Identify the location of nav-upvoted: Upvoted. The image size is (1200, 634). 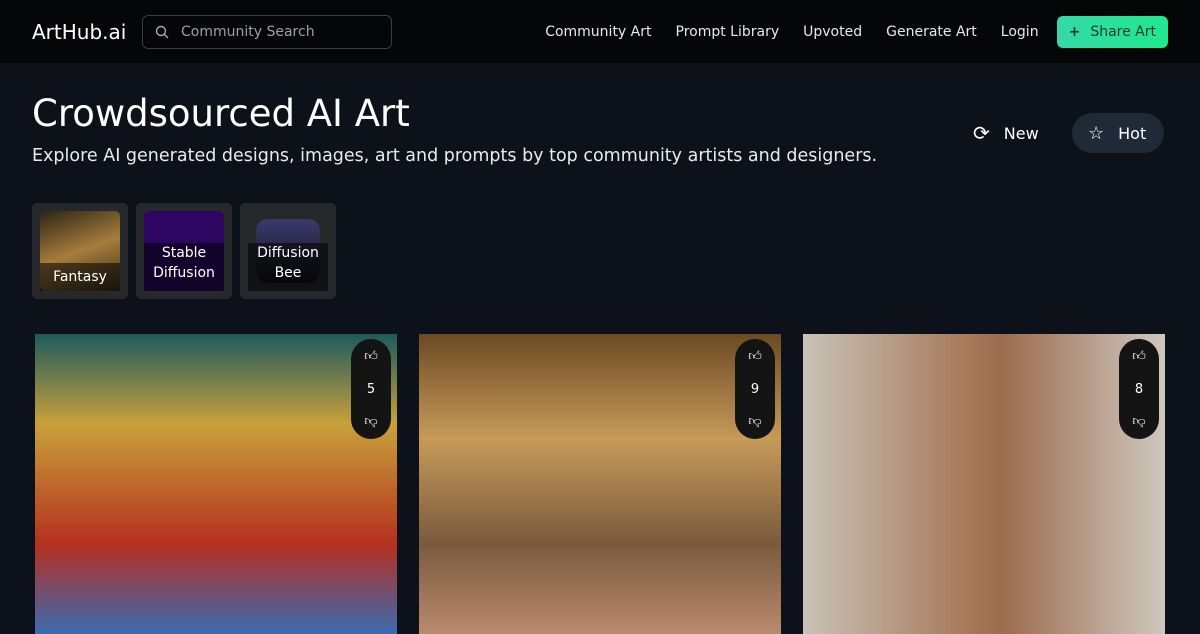
(832, 32).